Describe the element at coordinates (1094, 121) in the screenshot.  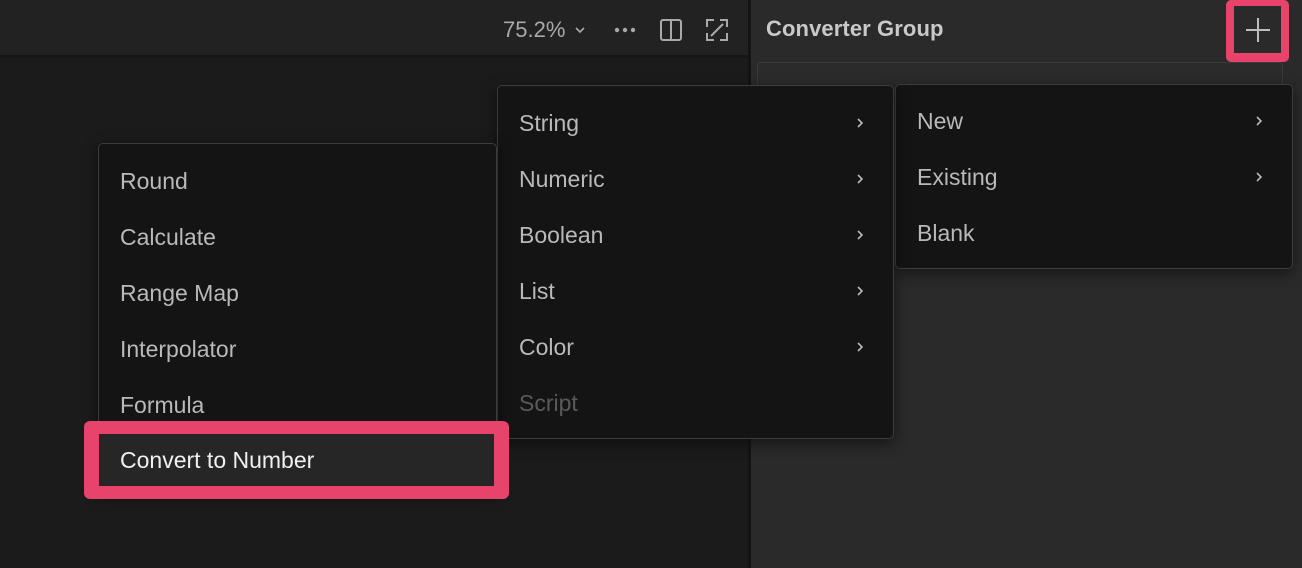
I see `menu-item-new: New` at that location.